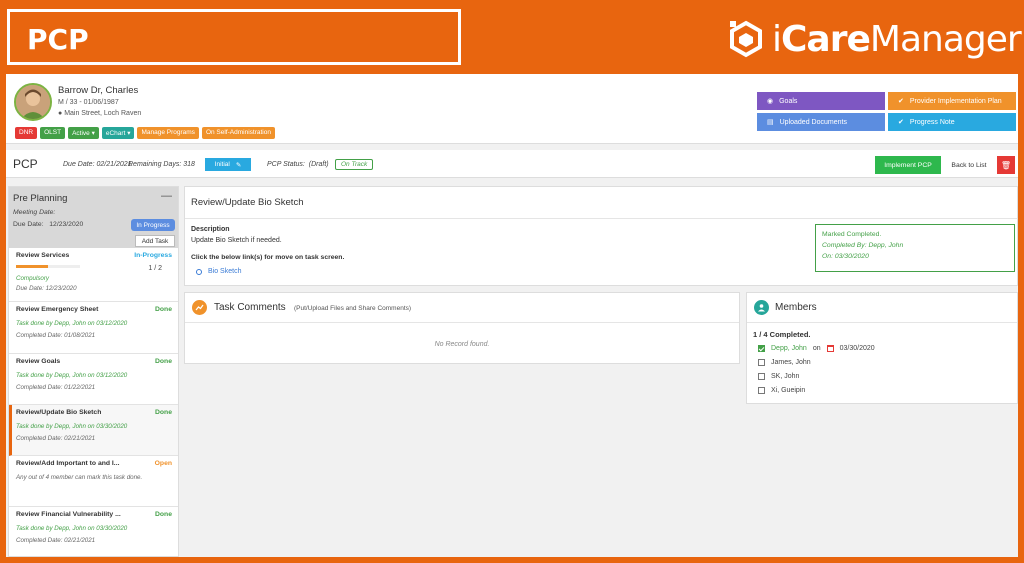 This screenshot has width=1024, height=563. Describe the element at coordinates (118, 133) in the screenshot. I see `badge-echart: eChart ▾` at that location.